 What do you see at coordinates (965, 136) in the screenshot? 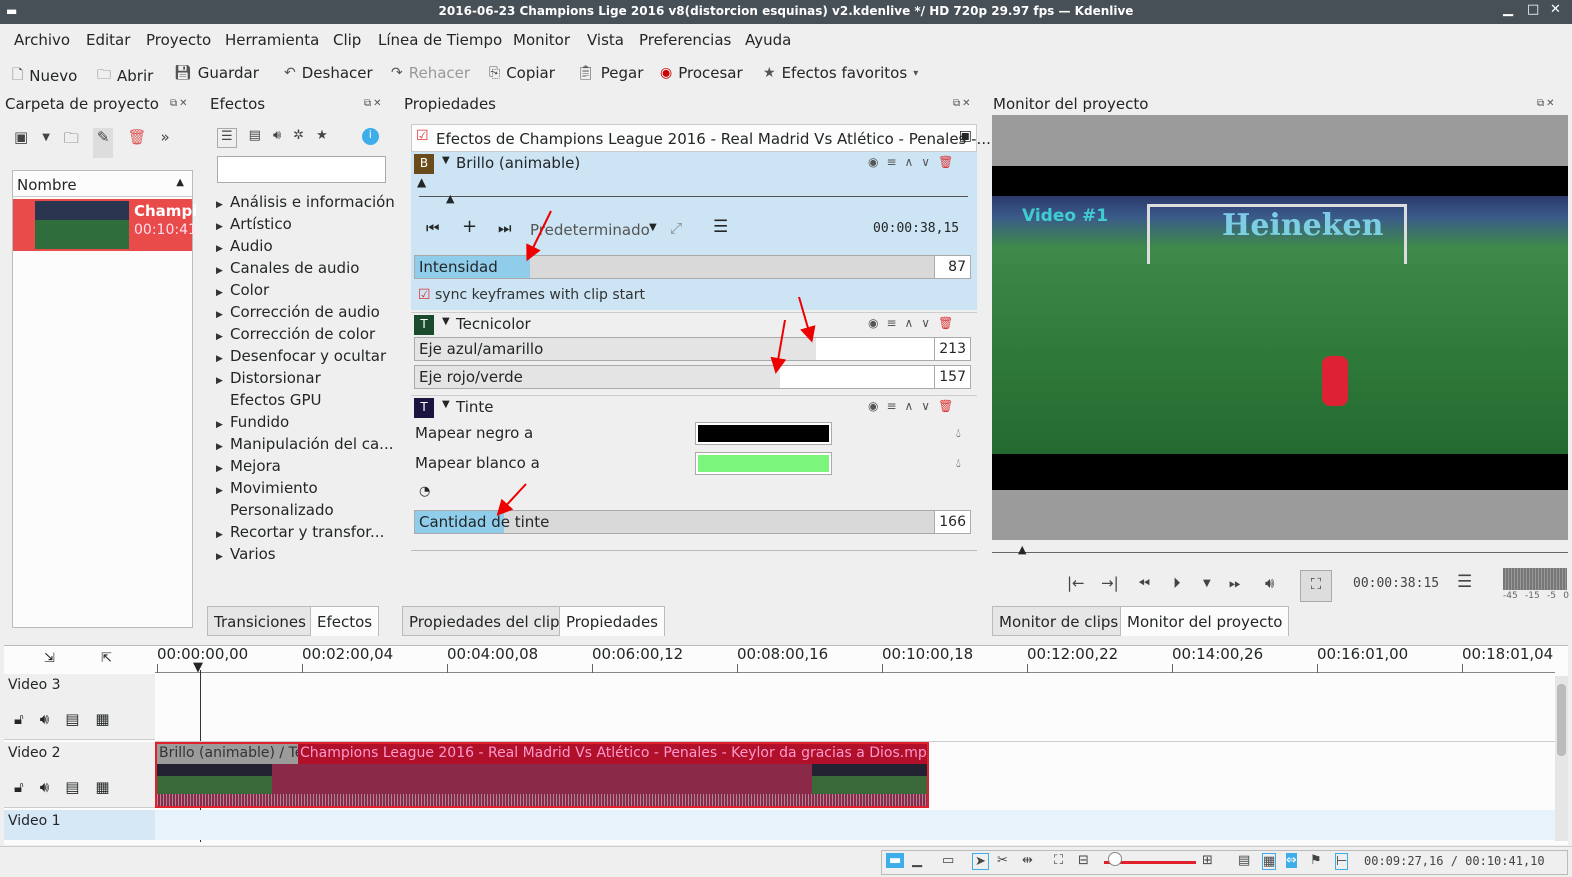
I see `stack-menu-icon: ▣` at bounding box center [965, 136].